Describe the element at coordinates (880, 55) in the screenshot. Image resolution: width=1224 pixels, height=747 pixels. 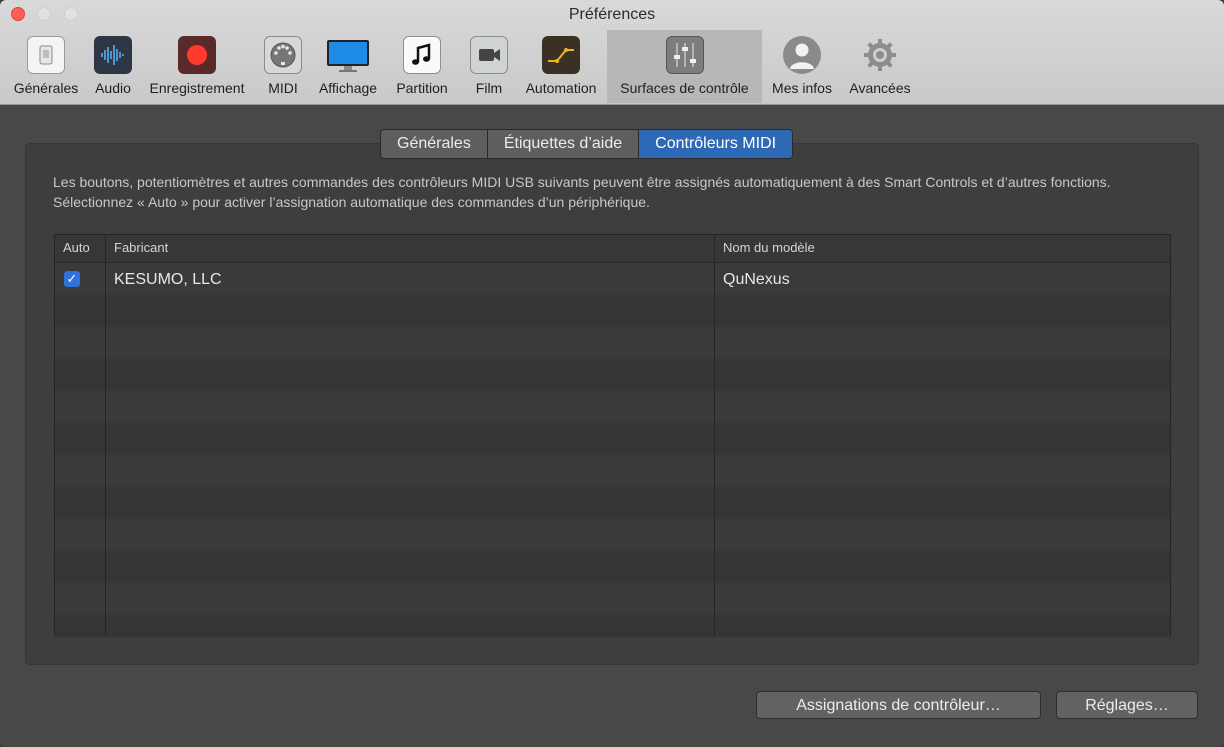
I see `gear-icon` at that location.